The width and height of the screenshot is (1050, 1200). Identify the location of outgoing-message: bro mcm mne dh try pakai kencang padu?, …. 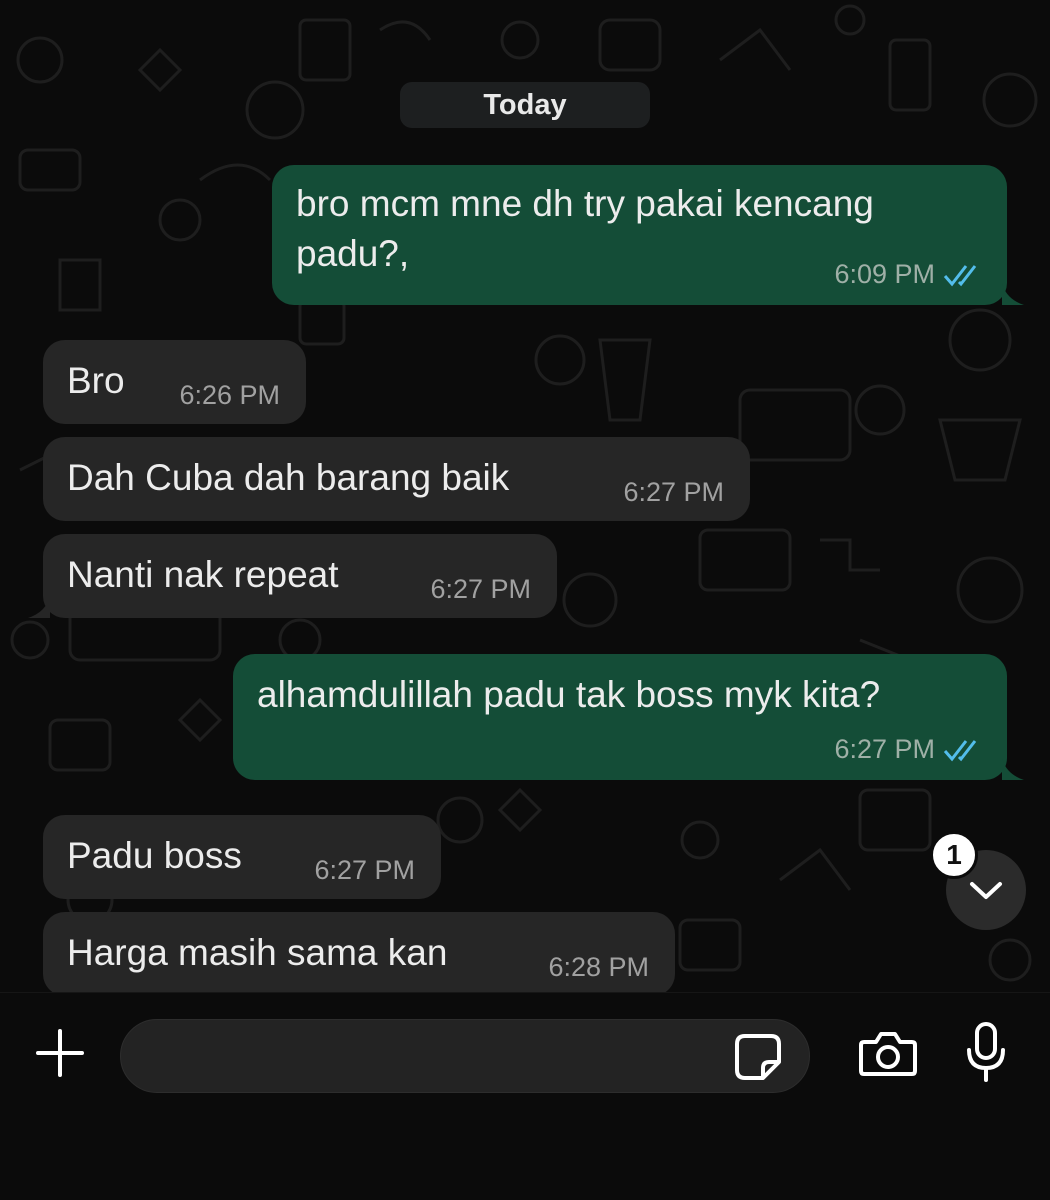
(639, 235).